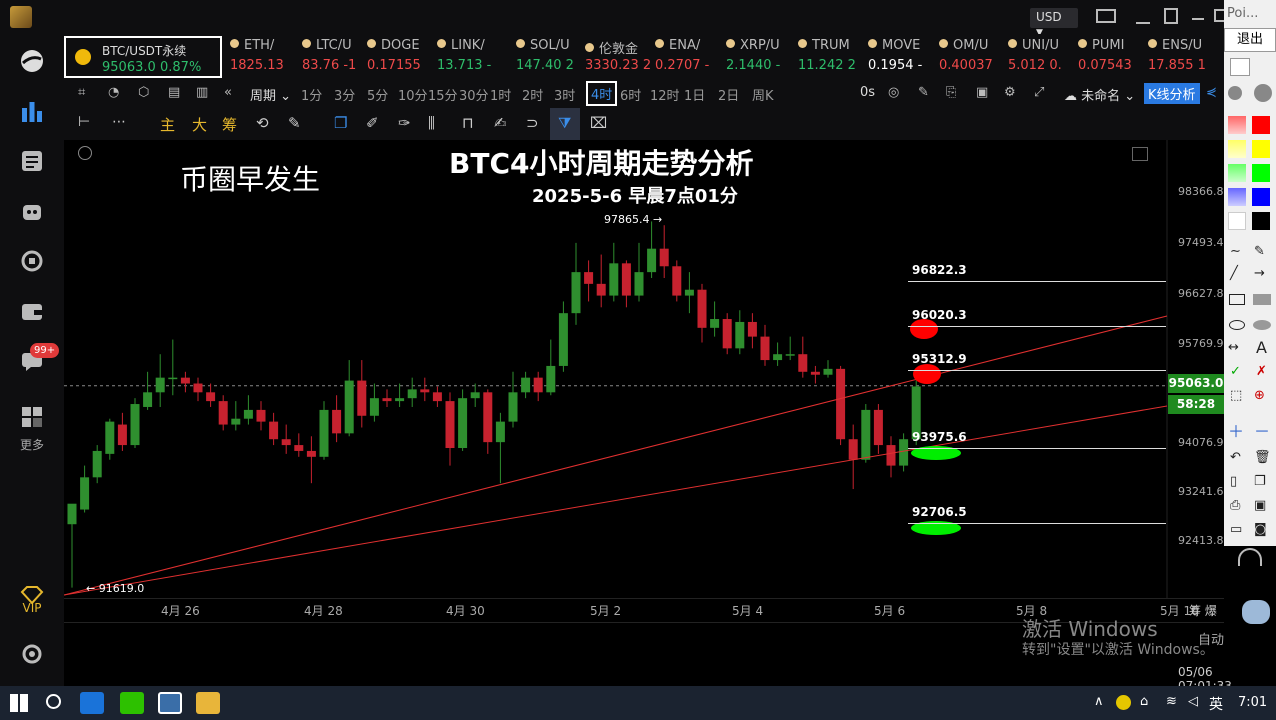  What do you see at coordinates (1250, 40) in the screenshot?
I see `exit-button: 退出` at bounding box center [1250, 40].